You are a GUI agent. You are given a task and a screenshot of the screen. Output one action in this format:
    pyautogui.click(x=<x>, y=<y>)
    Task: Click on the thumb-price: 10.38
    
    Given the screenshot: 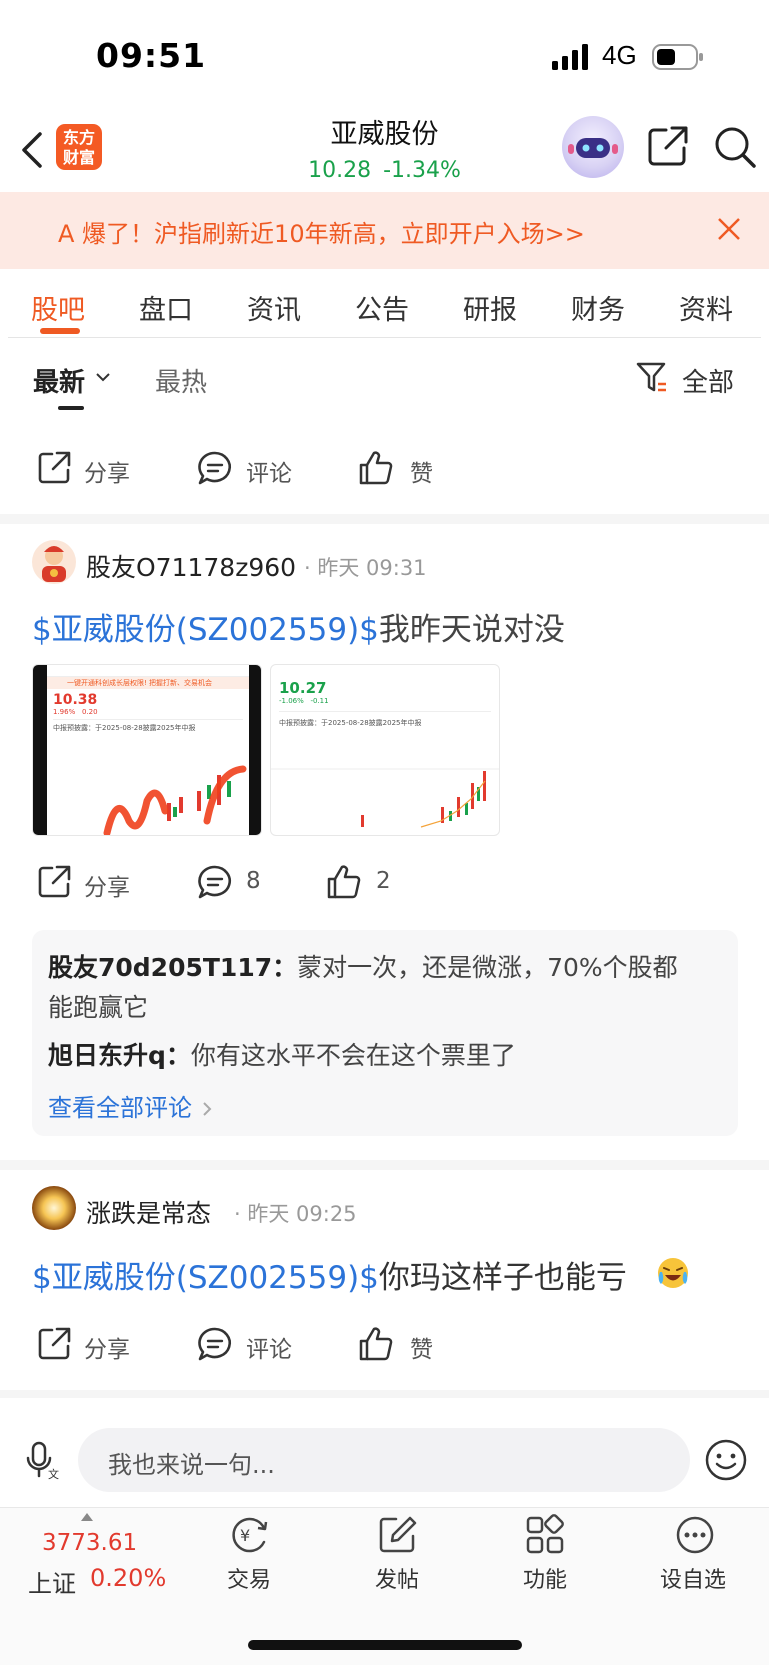 What is the action you would take?
    pyautogui.click(x=75, y=700)
    